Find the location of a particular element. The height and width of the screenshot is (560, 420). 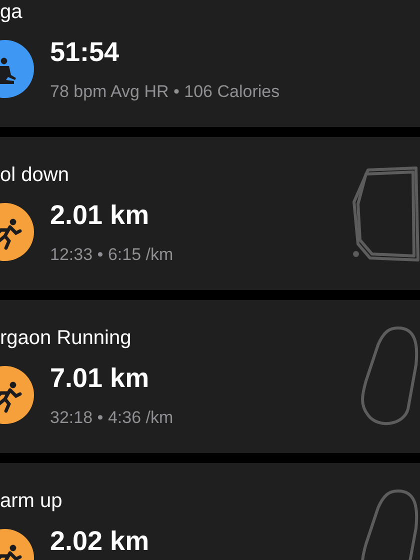

workout-value: 2.02 km is located at coordinates (100, 541).